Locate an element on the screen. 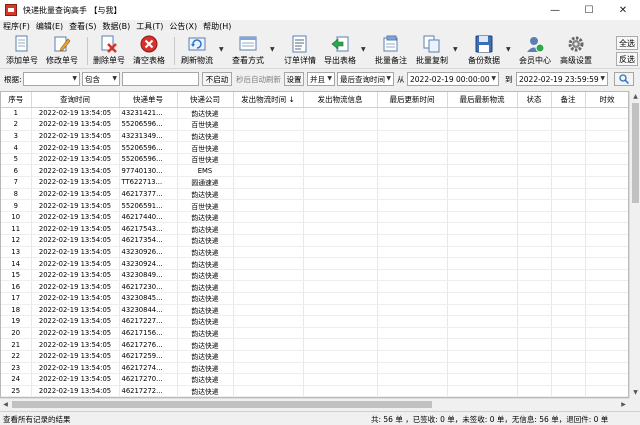 The height and width of the screenshot is (425, 640). copy-dropdown-icon: ▼ is located at coordinates (455, 49).